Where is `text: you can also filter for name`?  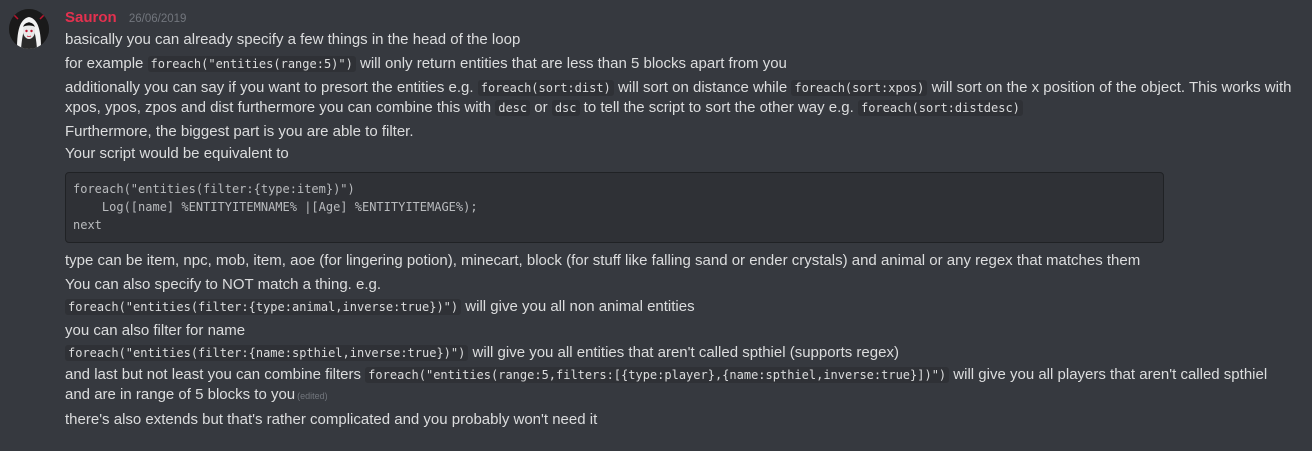
text: you can also filter for name is located at coordinates (155, 330).